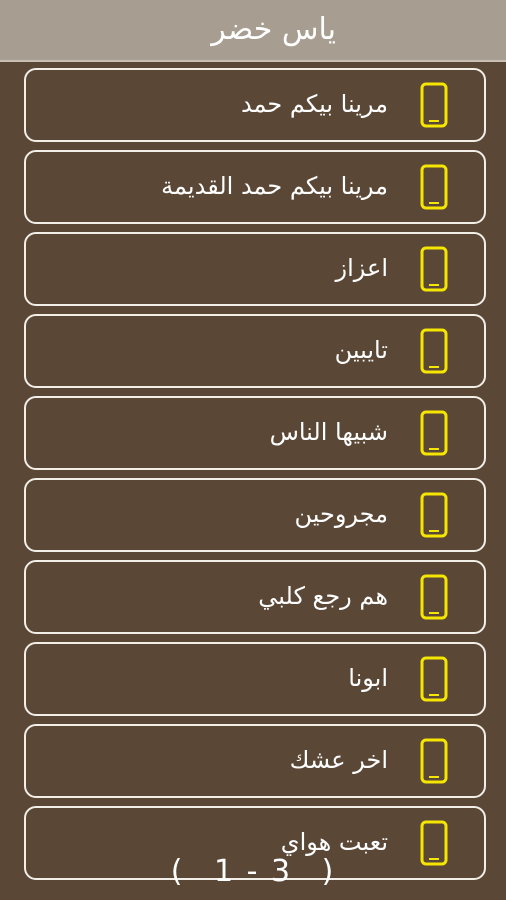  Describe the element at coordinates (255, 515) in the screenshot. I see `list-item: مجروحين` at that location.